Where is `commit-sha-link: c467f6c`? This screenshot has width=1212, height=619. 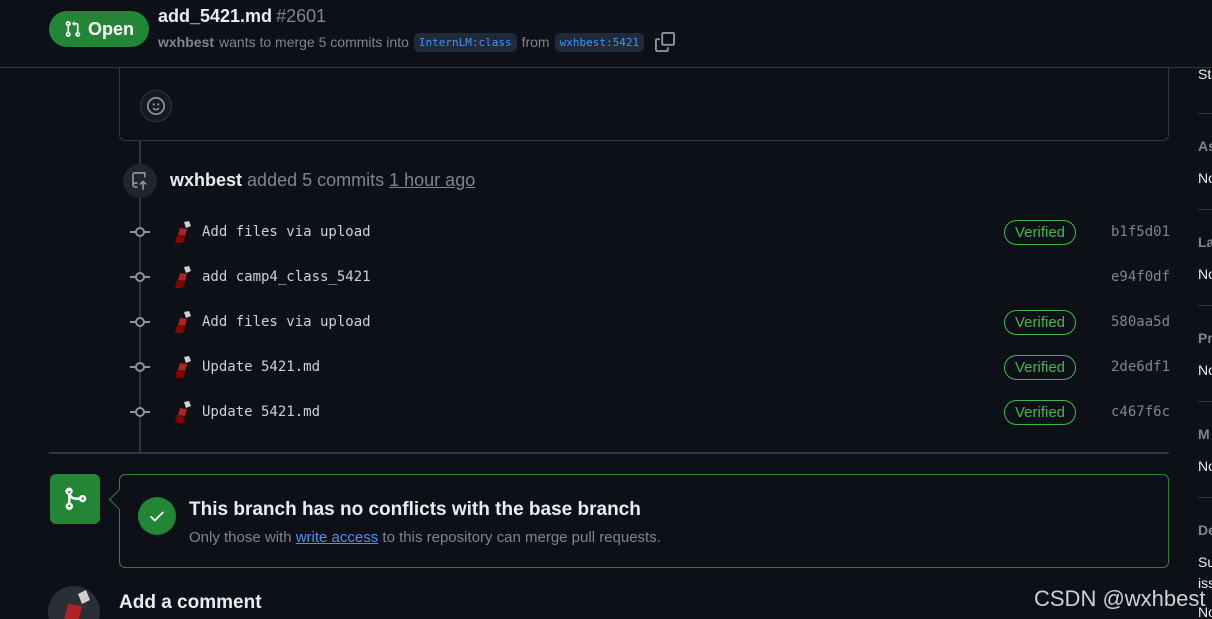
commit-sha-link: c467f6c is located at coordinates (1140, 412).